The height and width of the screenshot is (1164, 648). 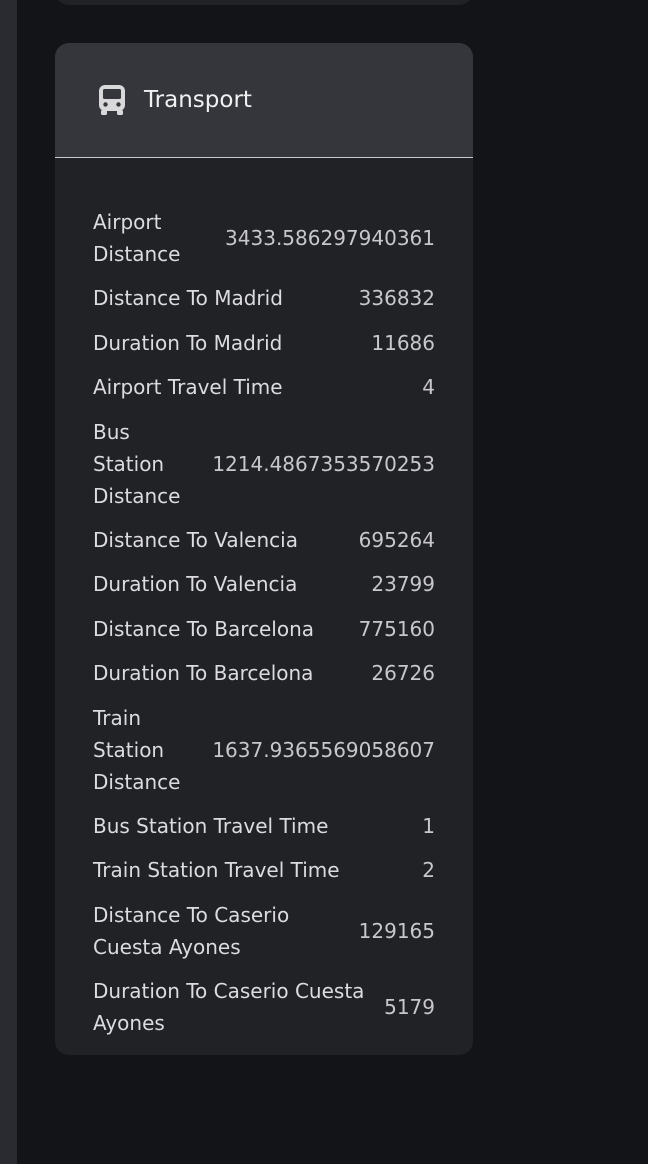 What do you see at coordinates (204, 628) in the screenshot?
I see `detail-label: Distance To Barcelona` at bounding box center [204, 628].